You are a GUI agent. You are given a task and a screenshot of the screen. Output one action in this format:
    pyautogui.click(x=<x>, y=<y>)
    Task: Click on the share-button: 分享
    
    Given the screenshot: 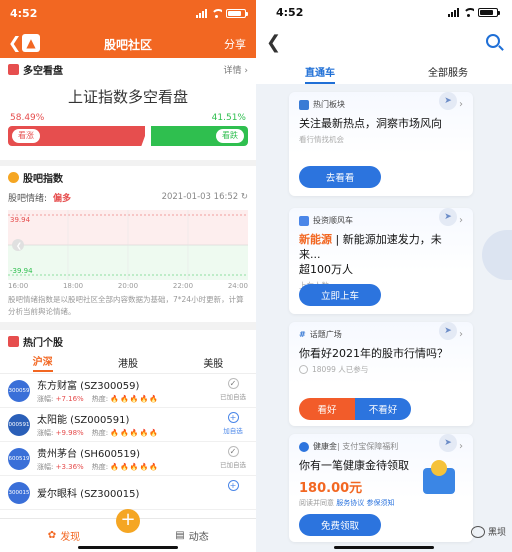 What is the action you would take?
    pyautogui.click(x=235, y=44)
    